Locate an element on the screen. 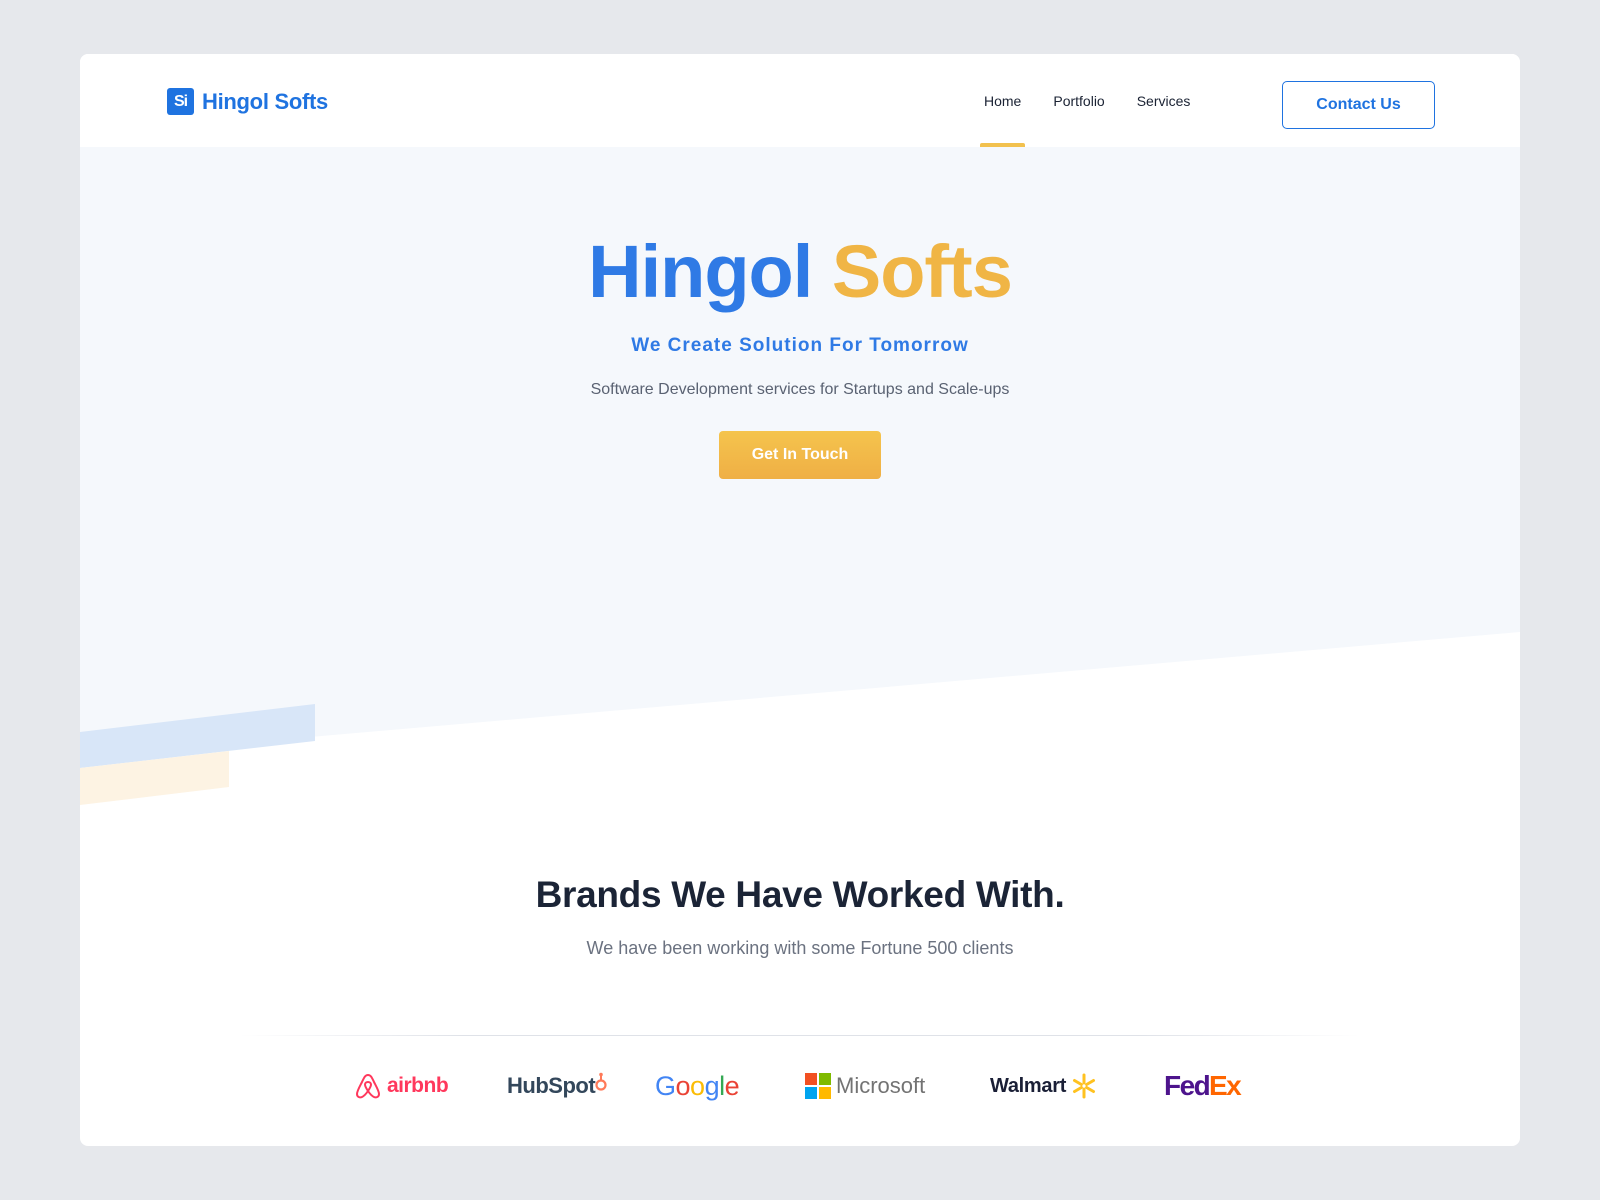  hero-title-part2: Softs is located at coordinates (922, 271).